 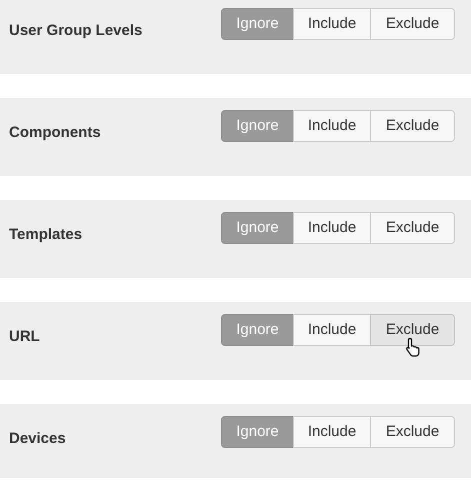 I want to click on filter-label: User Group Levels, so click(x=75, y=31).